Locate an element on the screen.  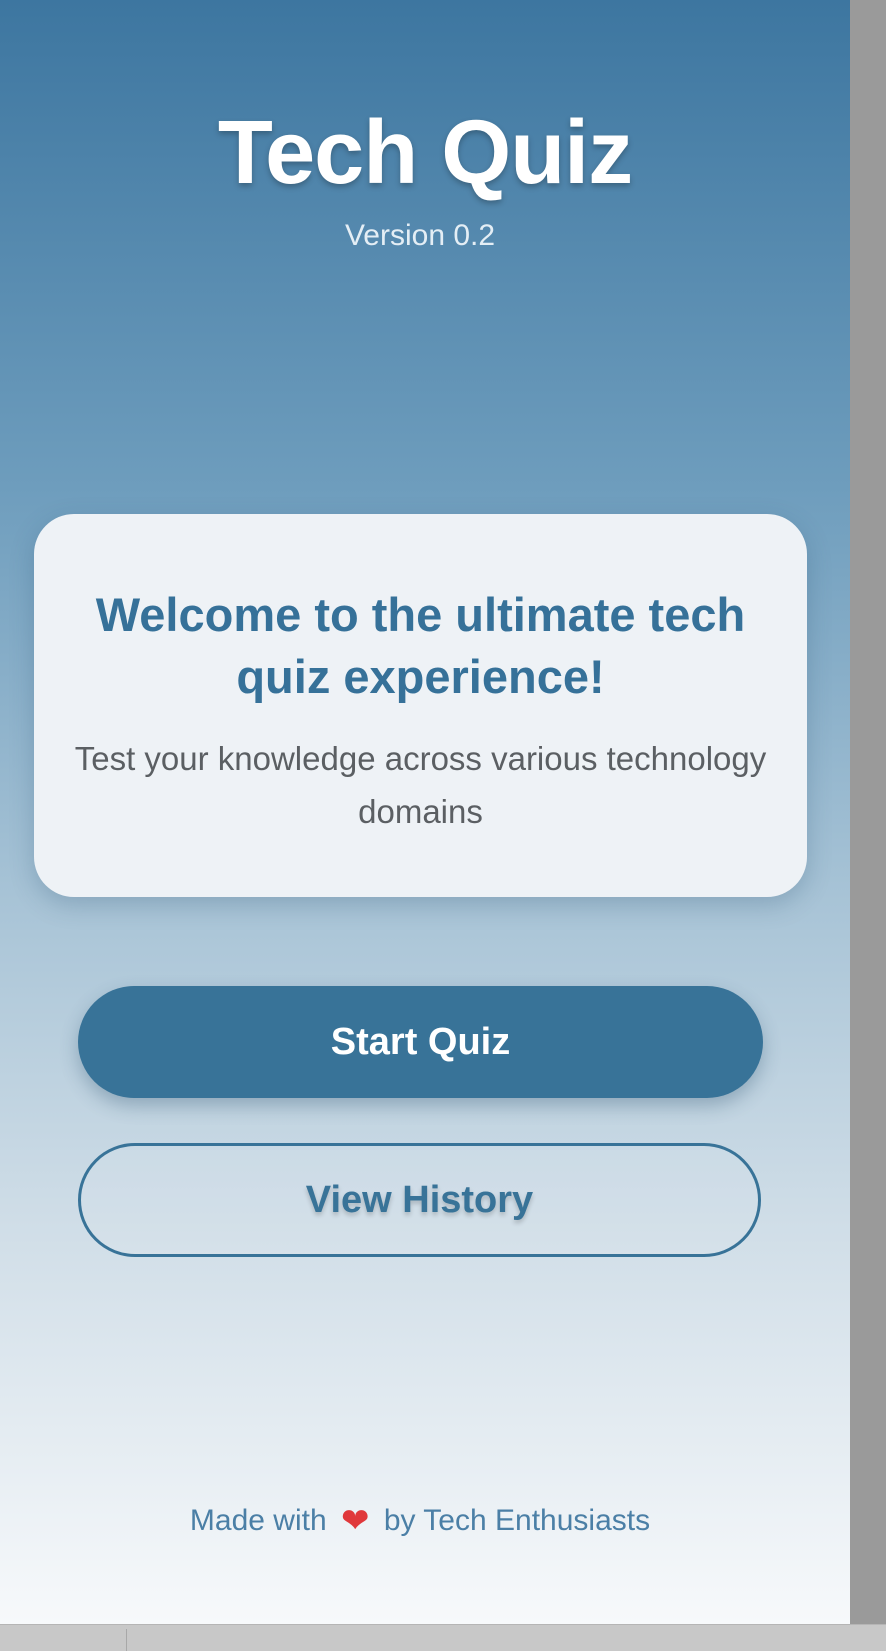
start-quiz-button: Start Quiz is located at coordinates (420, 1042).